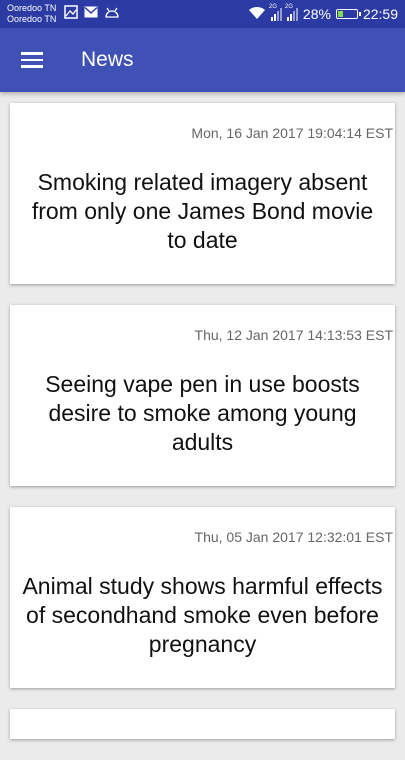 Image resolution: width=405 pixels, height=760 pixels. What do you see at coordinates (202, 14) in the screenshot?
I see `status-bar: Ooredoo TN Ooredoo TN 2G 2G 28% 22:59` at bounding box center [202, 14].